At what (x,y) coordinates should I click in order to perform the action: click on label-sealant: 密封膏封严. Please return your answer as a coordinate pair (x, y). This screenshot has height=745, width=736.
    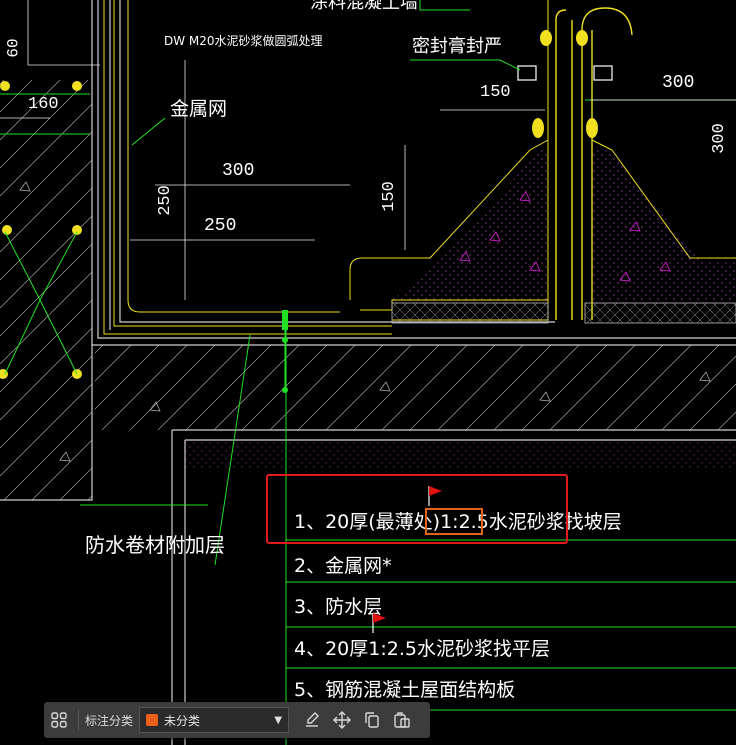
    Looking at the image, I should click on (457, 46).